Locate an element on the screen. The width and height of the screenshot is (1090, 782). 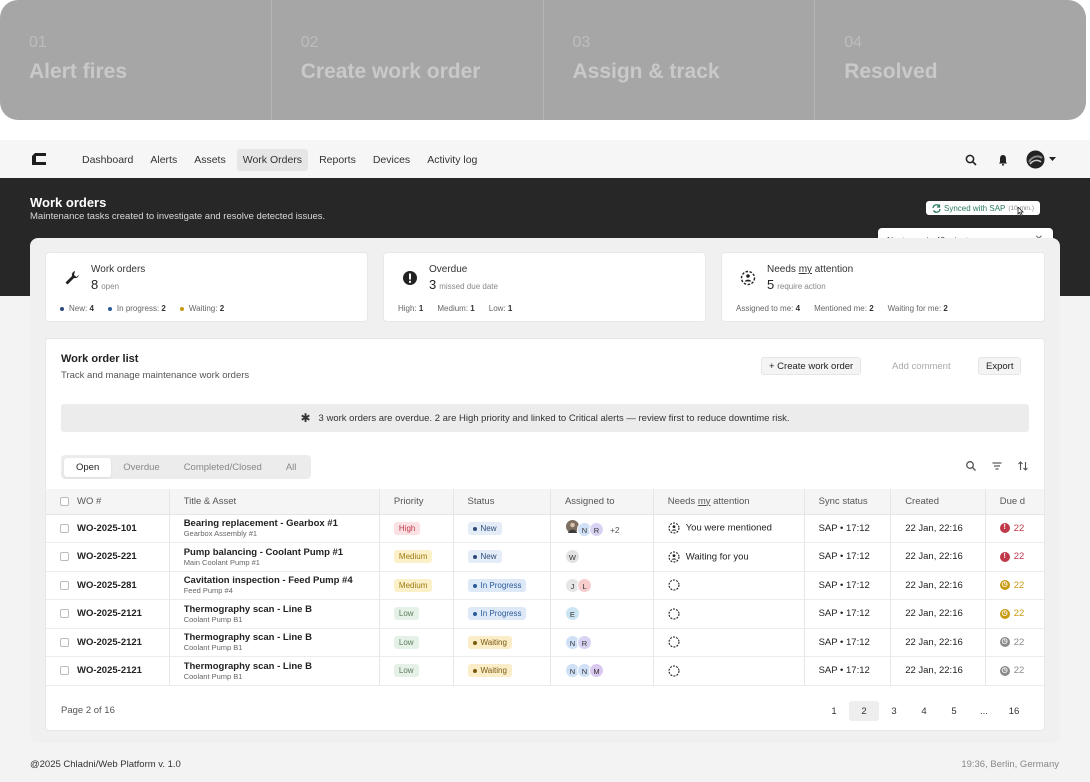
sync-status-button: Synced with SAP (10 min.) is located at coordinates (983, 209).